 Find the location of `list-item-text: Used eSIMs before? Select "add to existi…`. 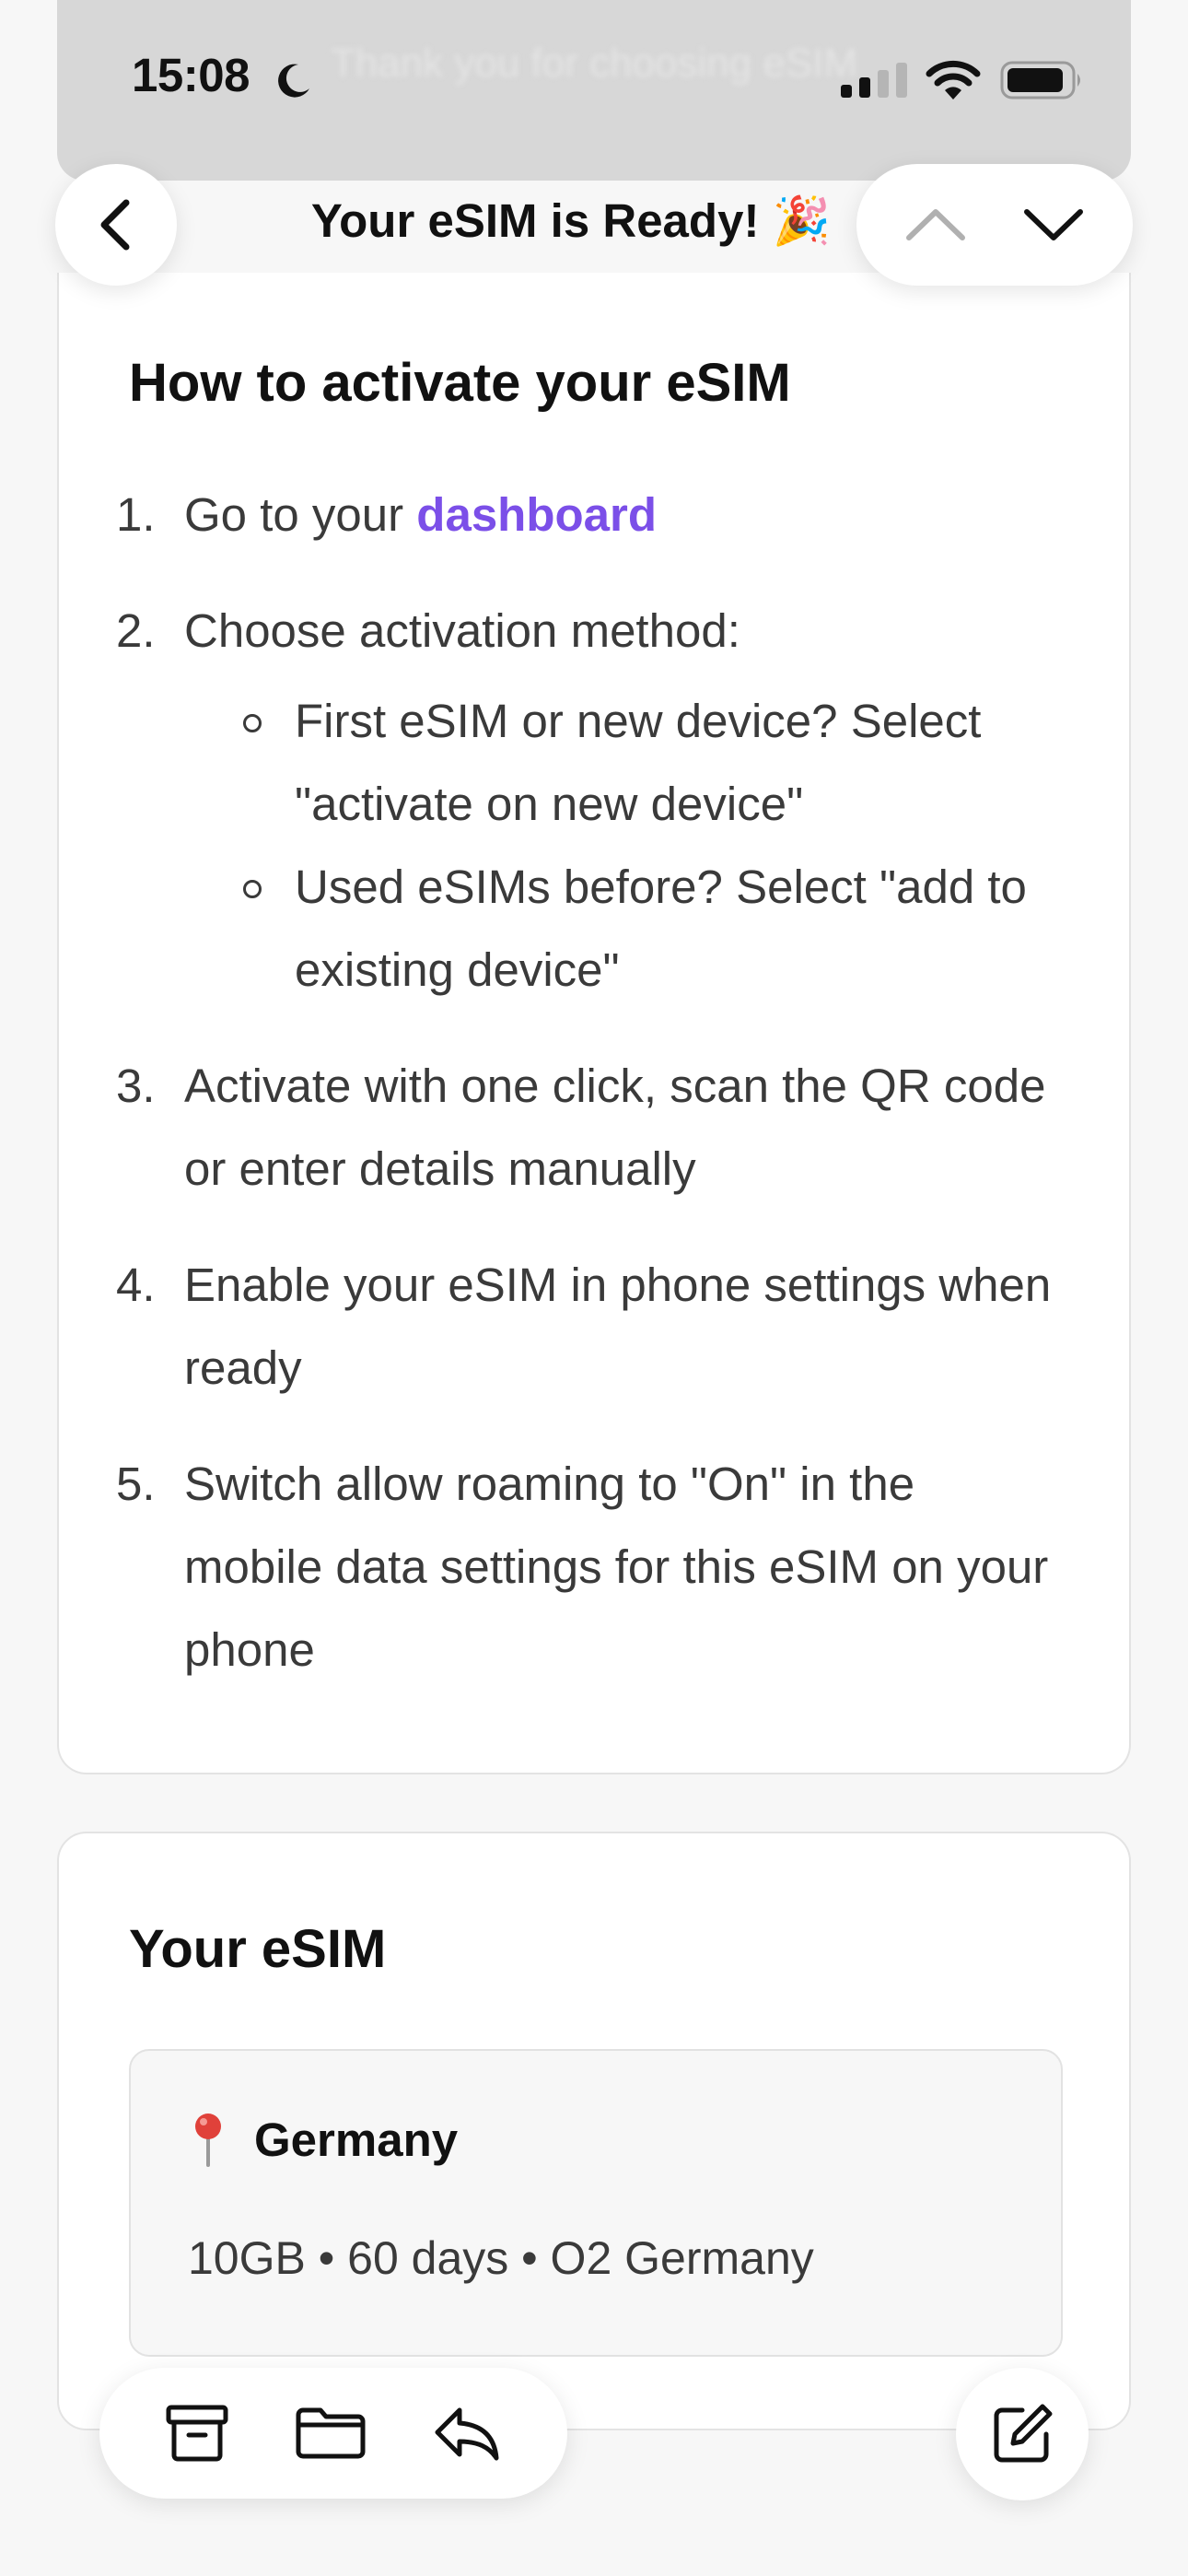

list-item-text: Used eSIMs before? Select "add to existi… is located at coordinates (661, 928).